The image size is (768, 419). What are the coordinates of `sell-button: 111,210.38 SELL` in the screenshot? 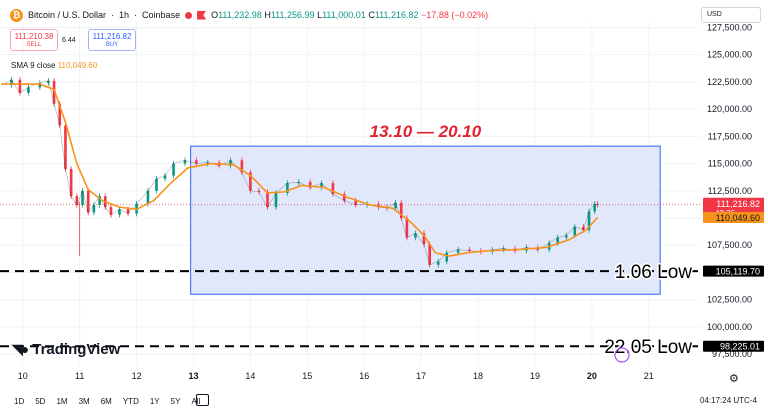 It's located at (34, 40).